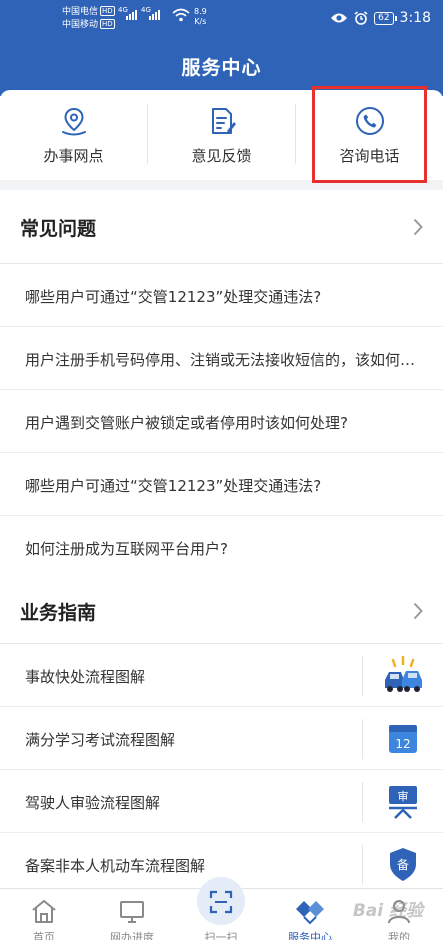 This screenshot has height=940, width=443. Describe the element at coordinates (221, 935) in the screenshot. I see `tab-label: 扫一扫` at that location.